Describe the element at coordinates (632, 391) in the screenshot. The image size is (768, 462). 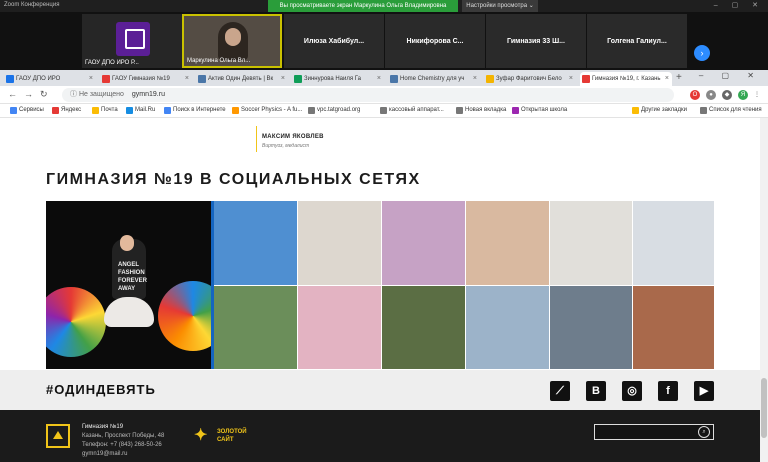
I see `instagram-icon: ◎` at that location.